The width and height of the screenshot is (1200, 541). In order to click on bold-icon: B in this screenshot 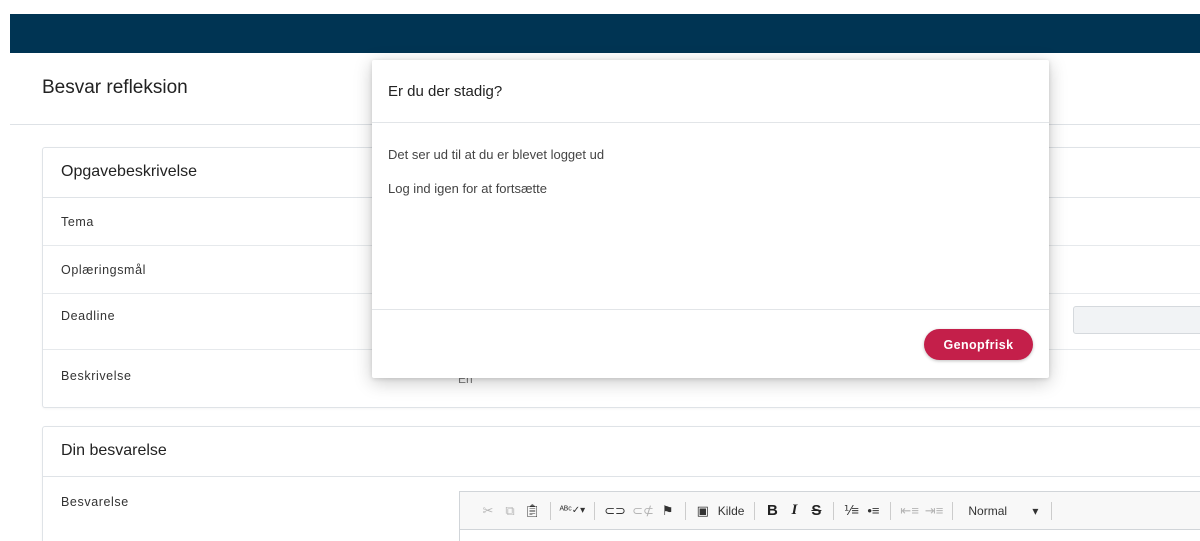, I will do `click(772, 511)`.